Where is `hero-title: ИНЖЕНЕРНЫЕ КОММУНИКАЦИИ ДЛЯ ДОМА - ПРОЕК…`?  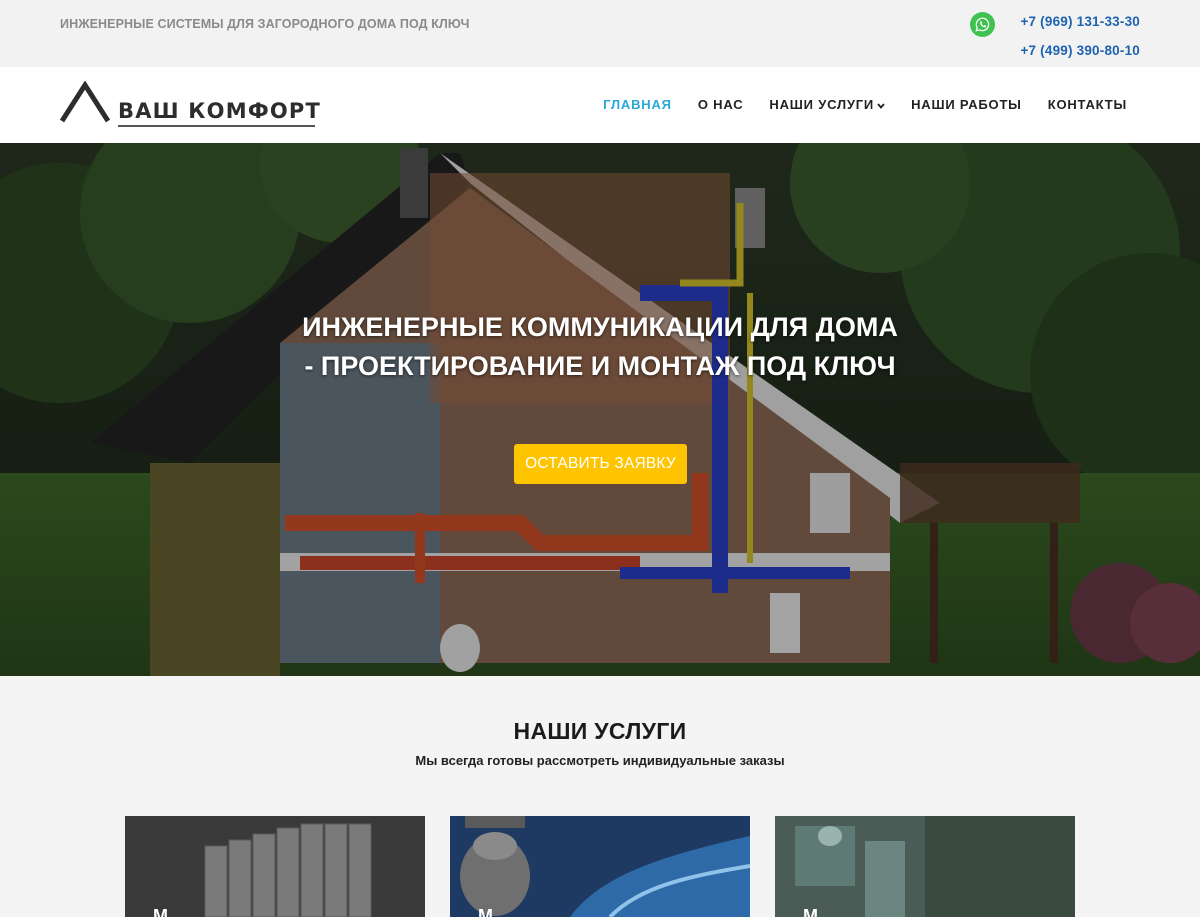 hero-title: ИНЖЕНЕРНЫЕ КОММУНИКАЦИИ ДЛЯ ДОМА - ПРОЕК… is located at coordinates (600, 346).